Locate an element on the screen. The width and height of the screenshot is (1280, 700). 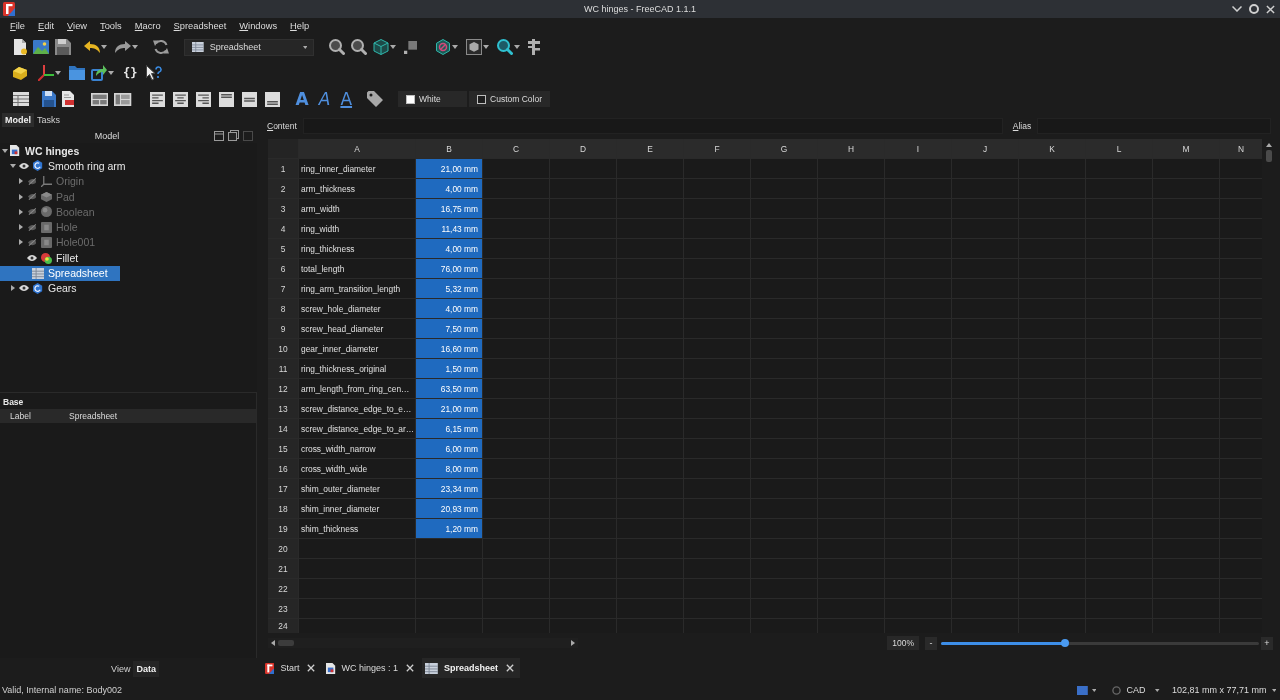
row-header: 13 is located at coordinates (283, 408).